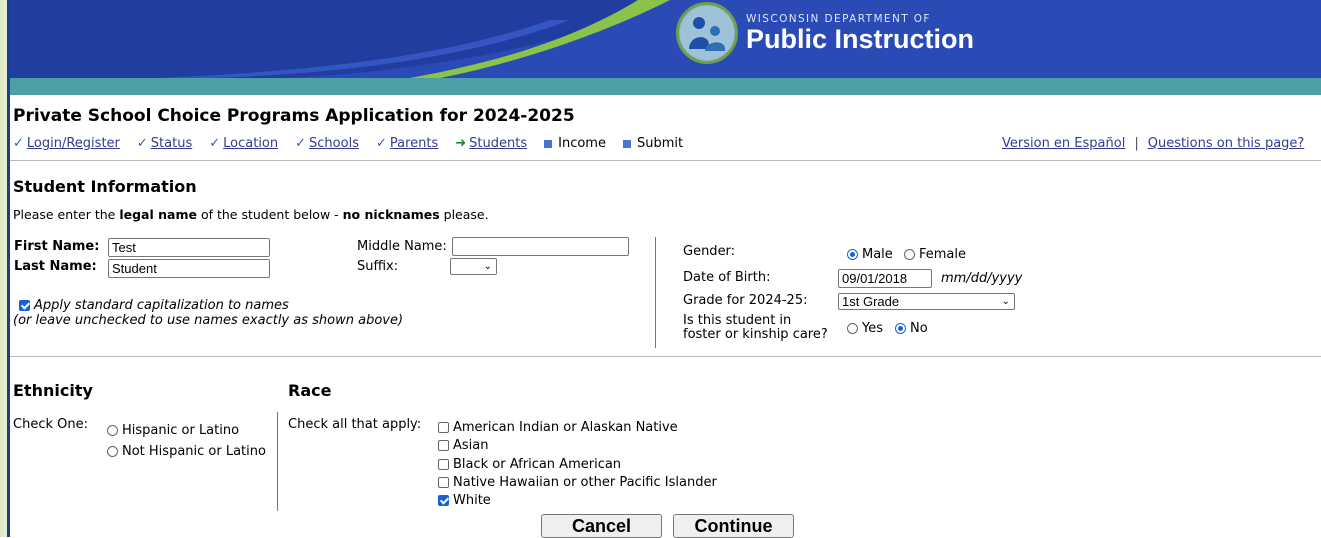 The height and width of the screenshot is (538, 1321). What do you see at coordinates (472, 500) in the screenshot?
I see `race-option-label: White` at bounding box center [472, 500].